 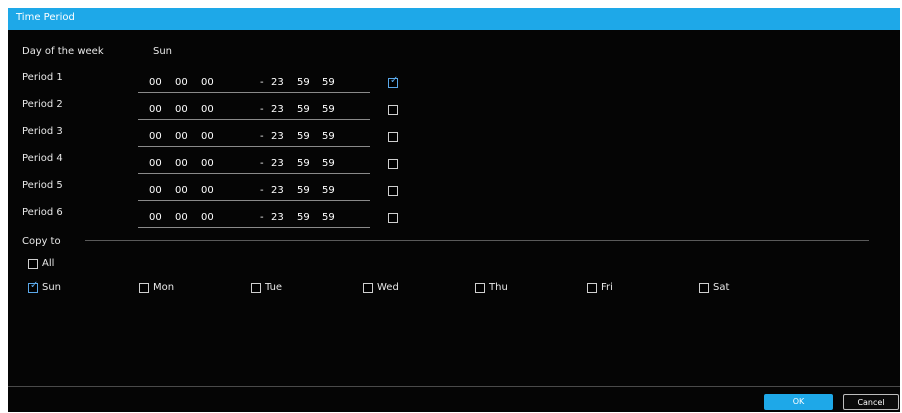 I want to click on day-of-week-label: Day of the week, so click(x=63, y=51).